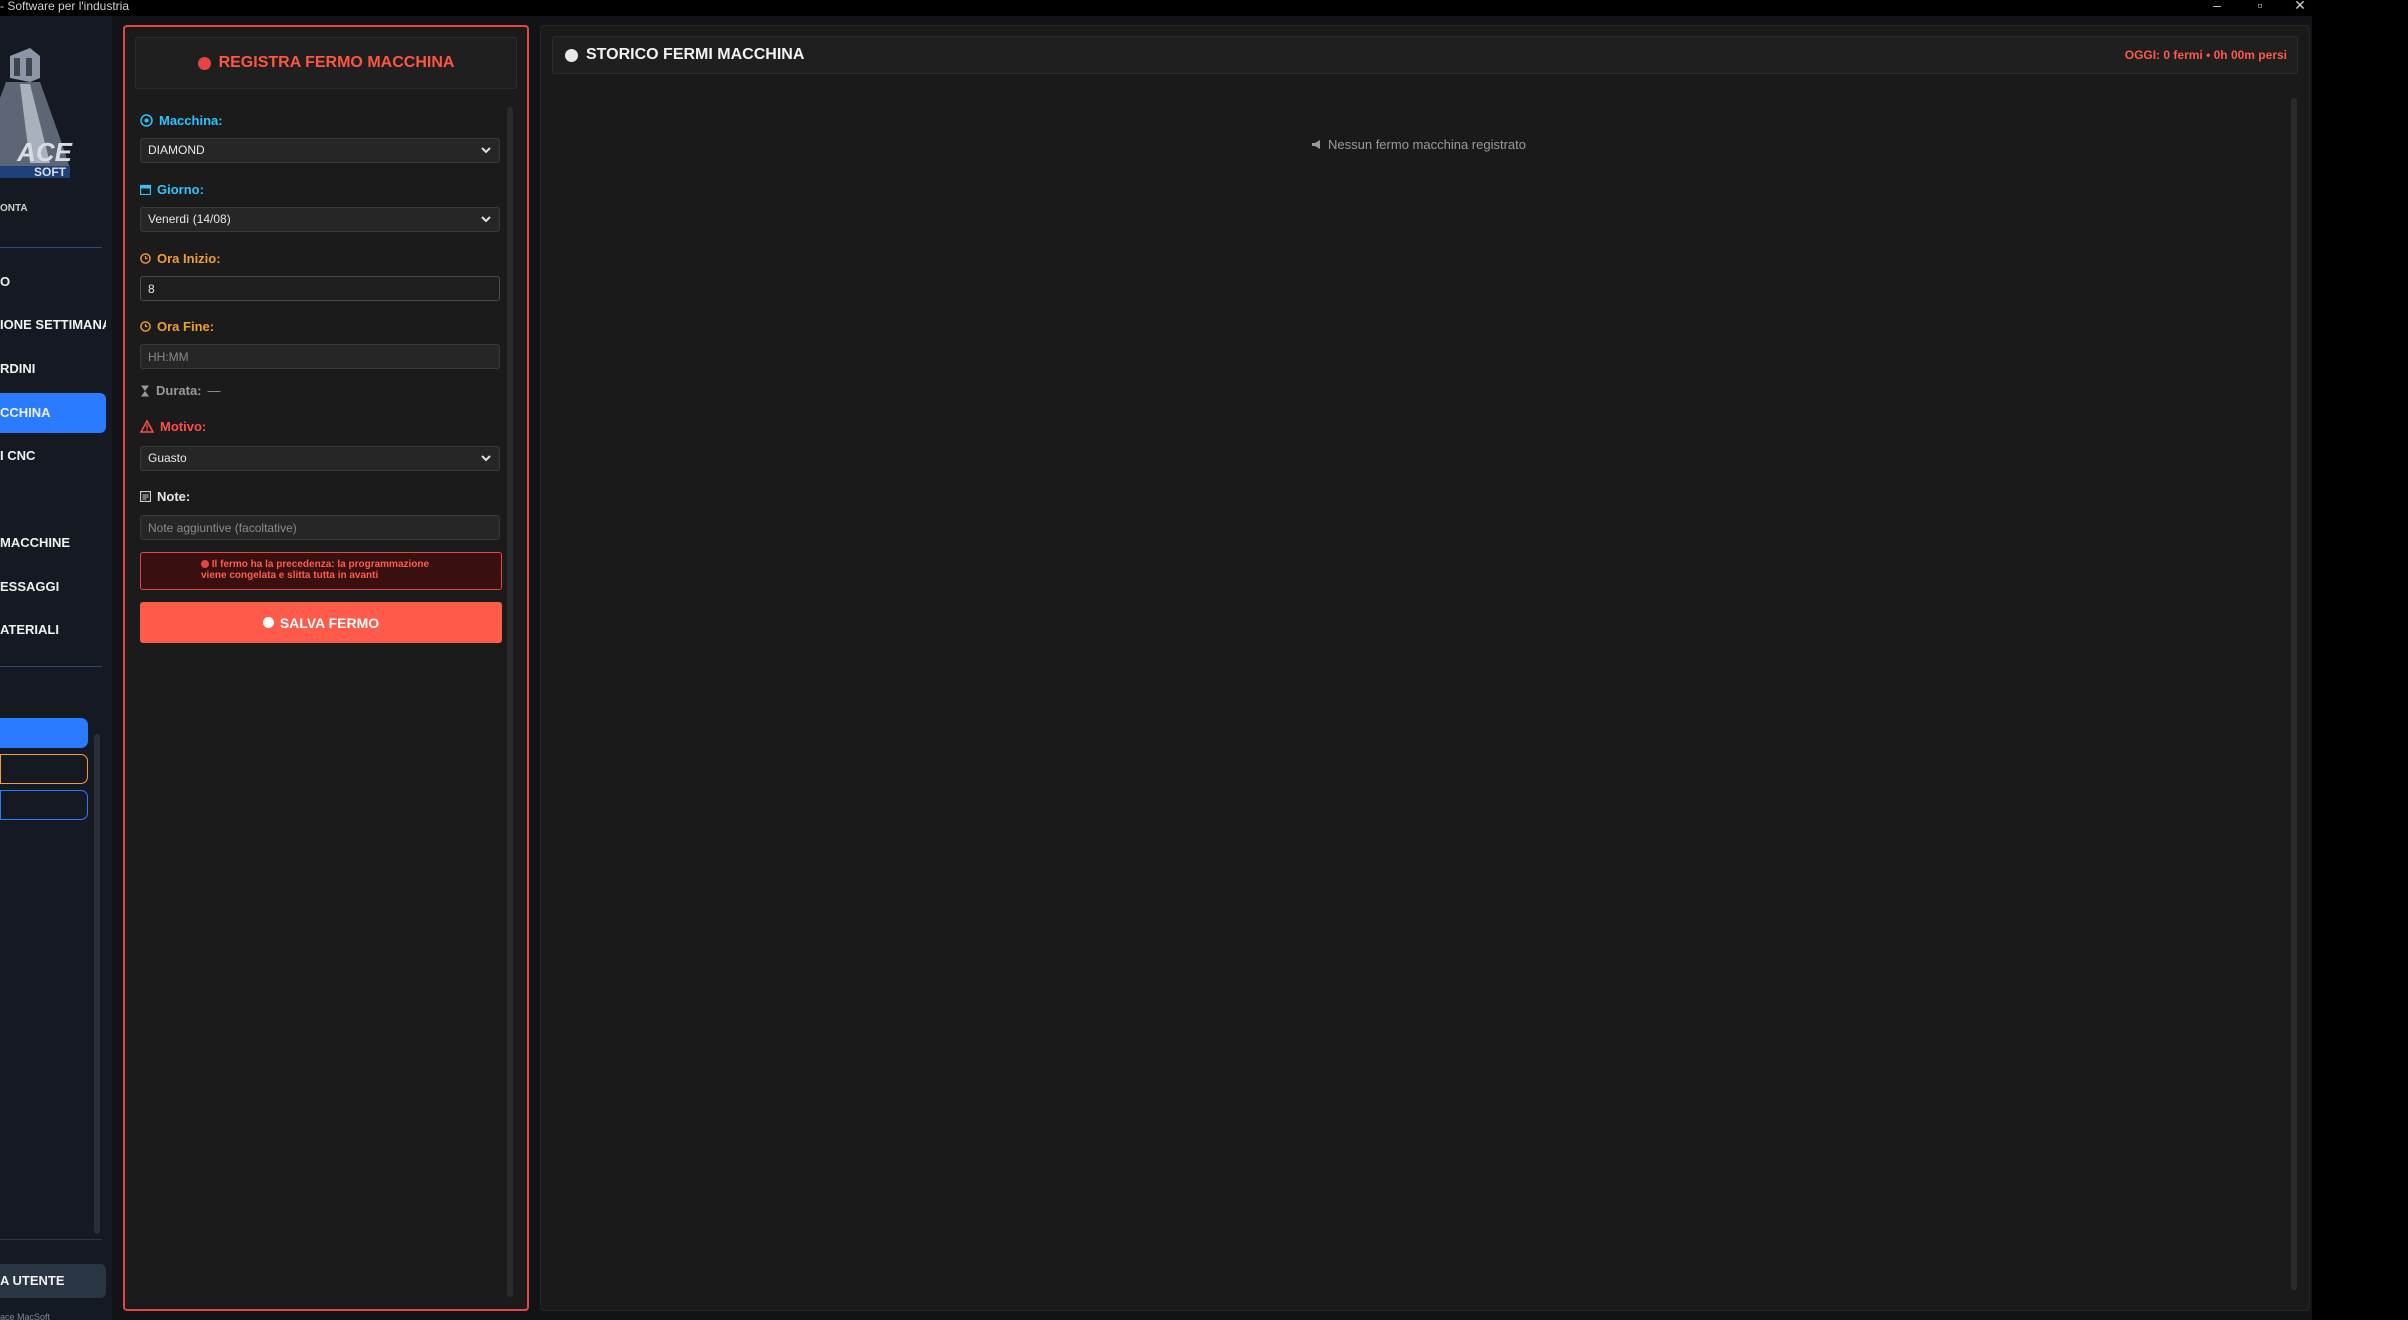 The image size is (2408, 1320). Describe the element at coordinates (320, 527) in the screenshot. I see `notes-input` at that location.